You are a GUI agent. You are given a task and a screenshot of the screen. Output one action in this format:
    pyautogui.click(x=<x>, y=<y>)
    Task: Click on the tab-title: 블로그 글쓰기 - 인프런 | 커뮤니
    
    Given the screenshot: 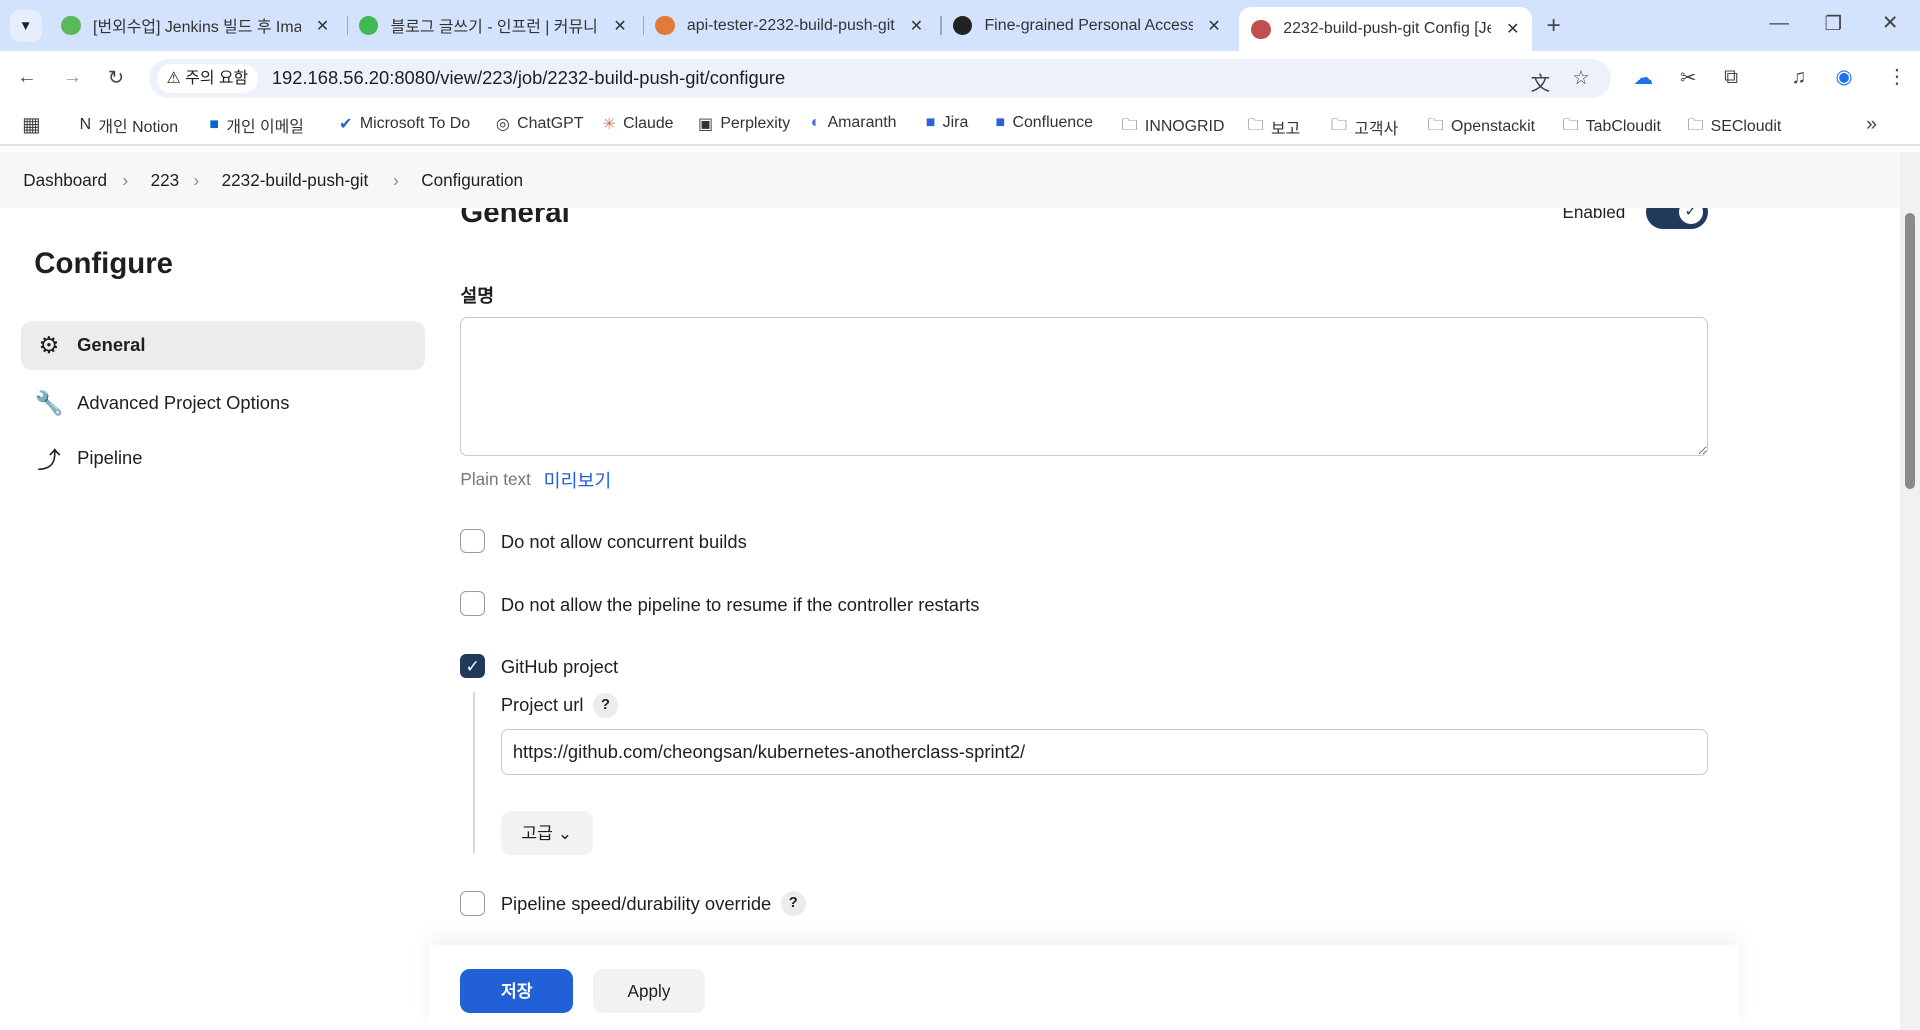 What is the action you would take?
    pyautogui.click(x=494, y=28)
    